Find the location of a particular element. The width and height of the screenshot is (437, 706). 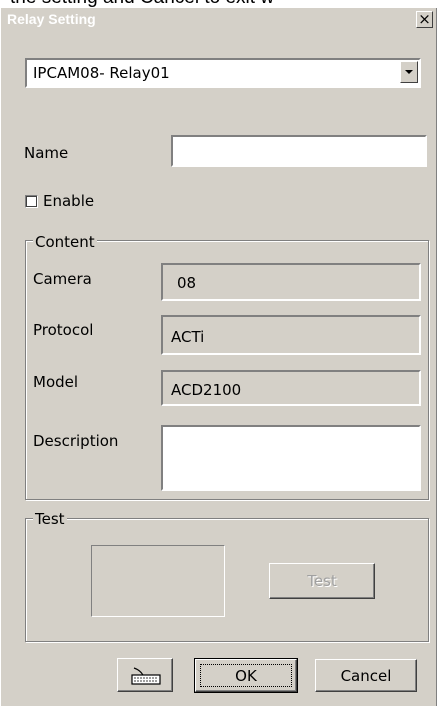

camera-value: 08 is located at coordinates (187, 283).